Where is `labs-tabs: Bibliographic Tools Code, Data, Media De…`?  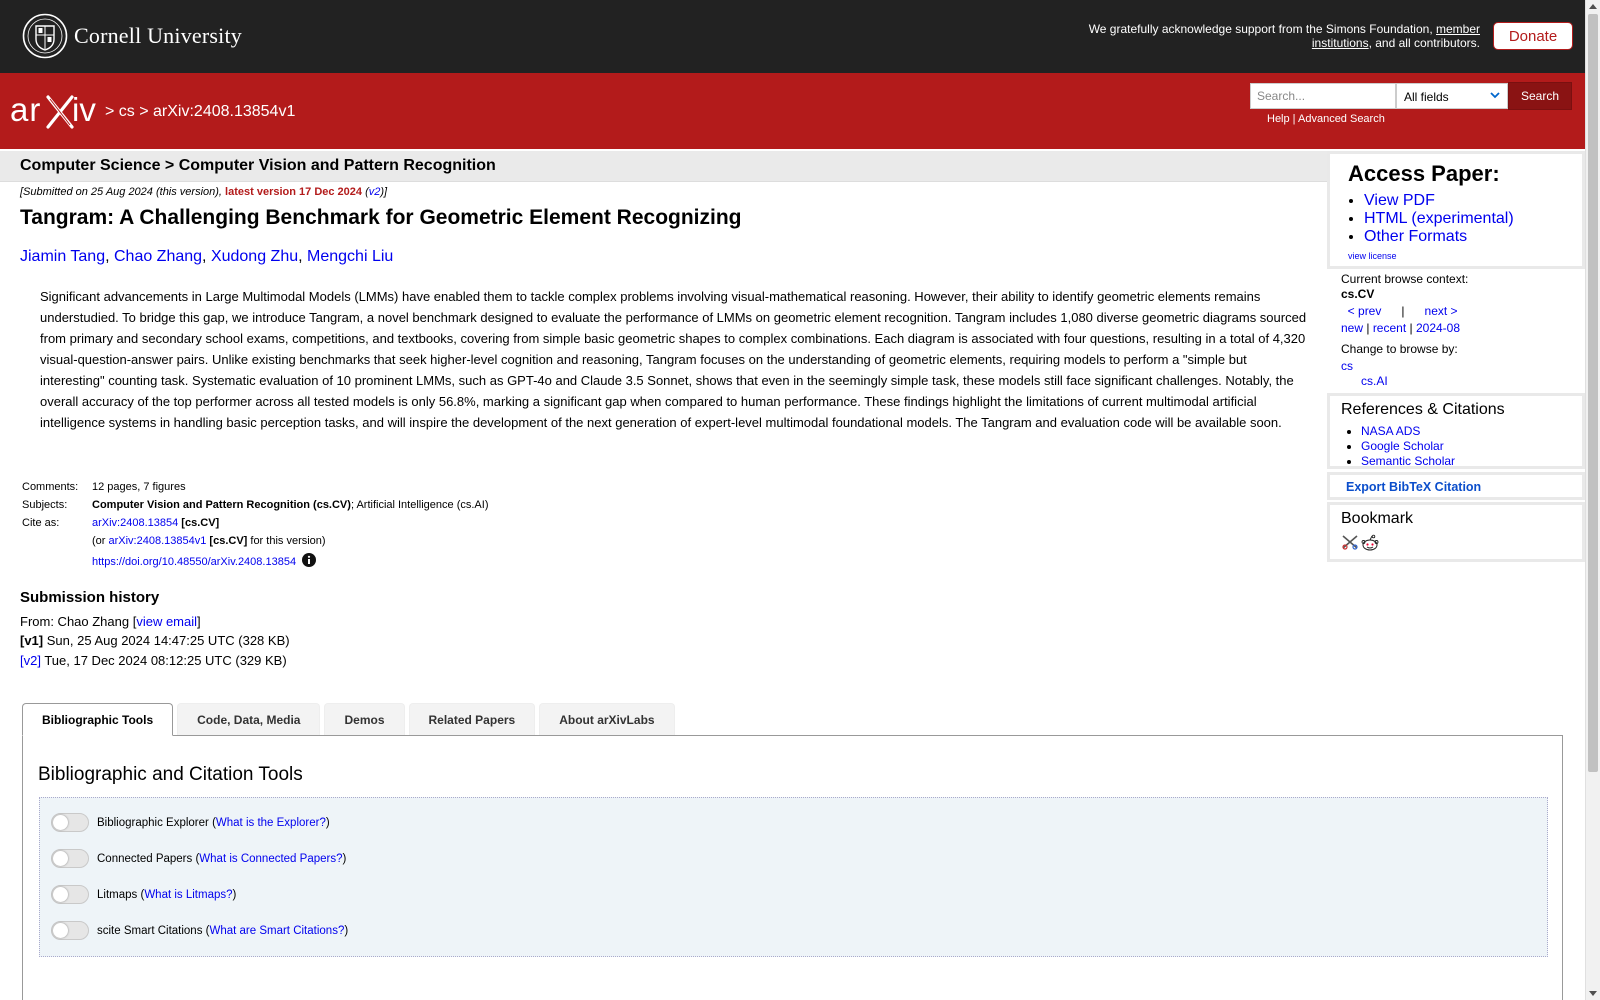 labs-tabs: Bibliographic Tools Code, Data, Media De… is located at coordinates (350, 719).